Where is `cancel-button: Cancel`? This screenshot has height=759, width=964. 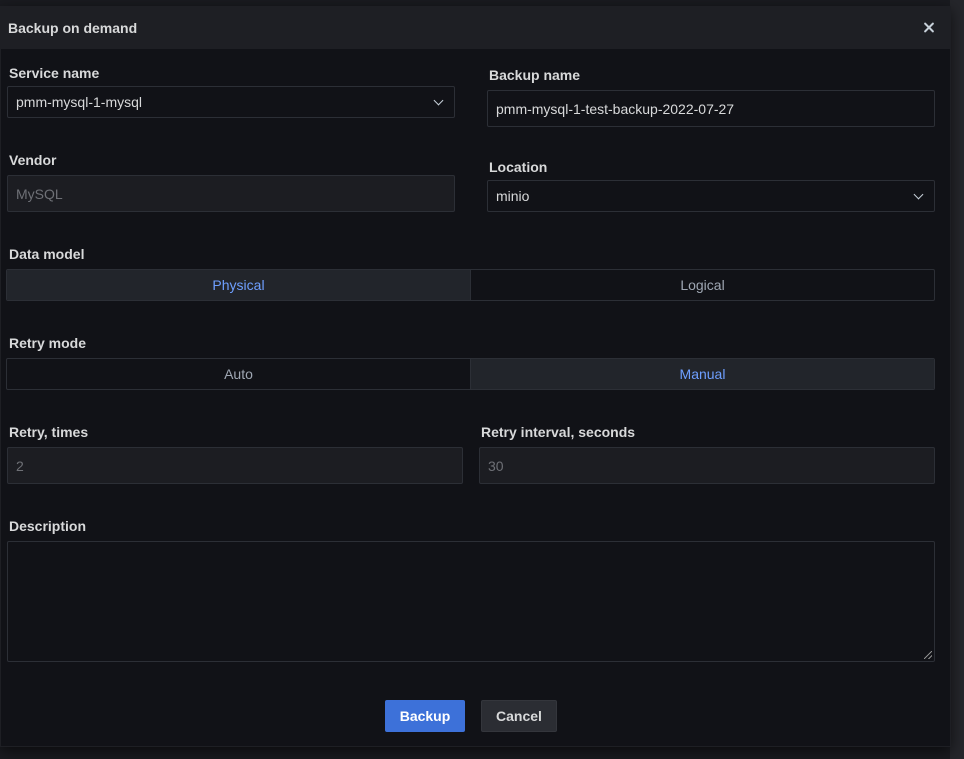 cancel-button: Cancel is located at coordinates (519, 716).